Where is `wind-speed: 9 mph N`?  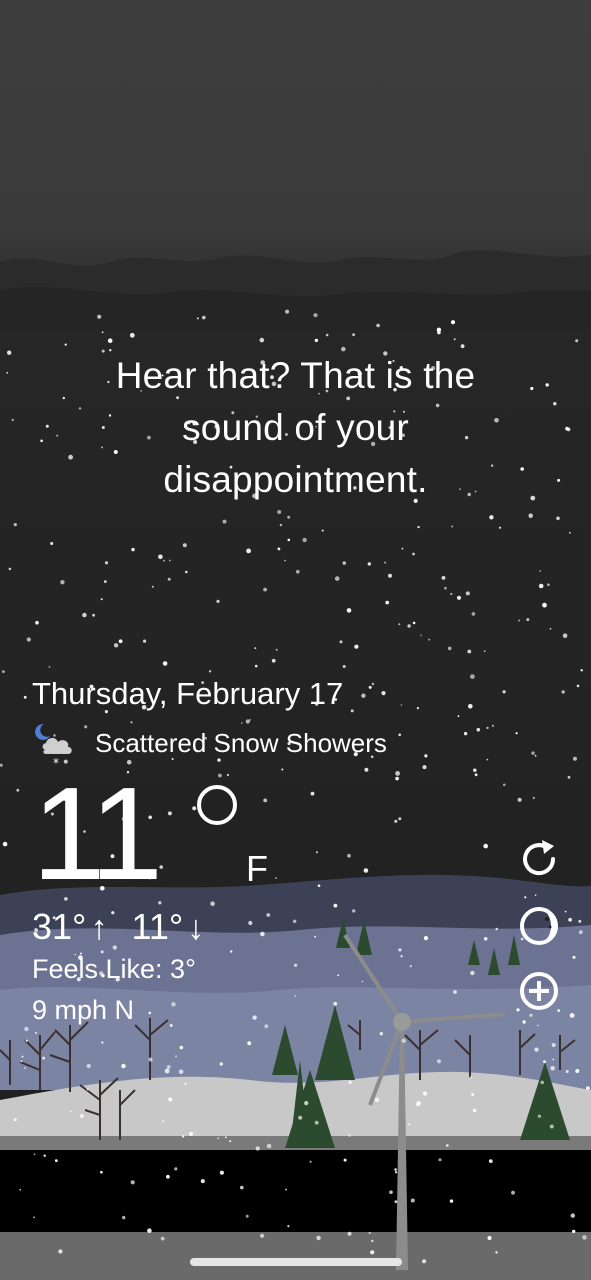
wind-speed: 9 mph N is located at coordinates (83, 1010).